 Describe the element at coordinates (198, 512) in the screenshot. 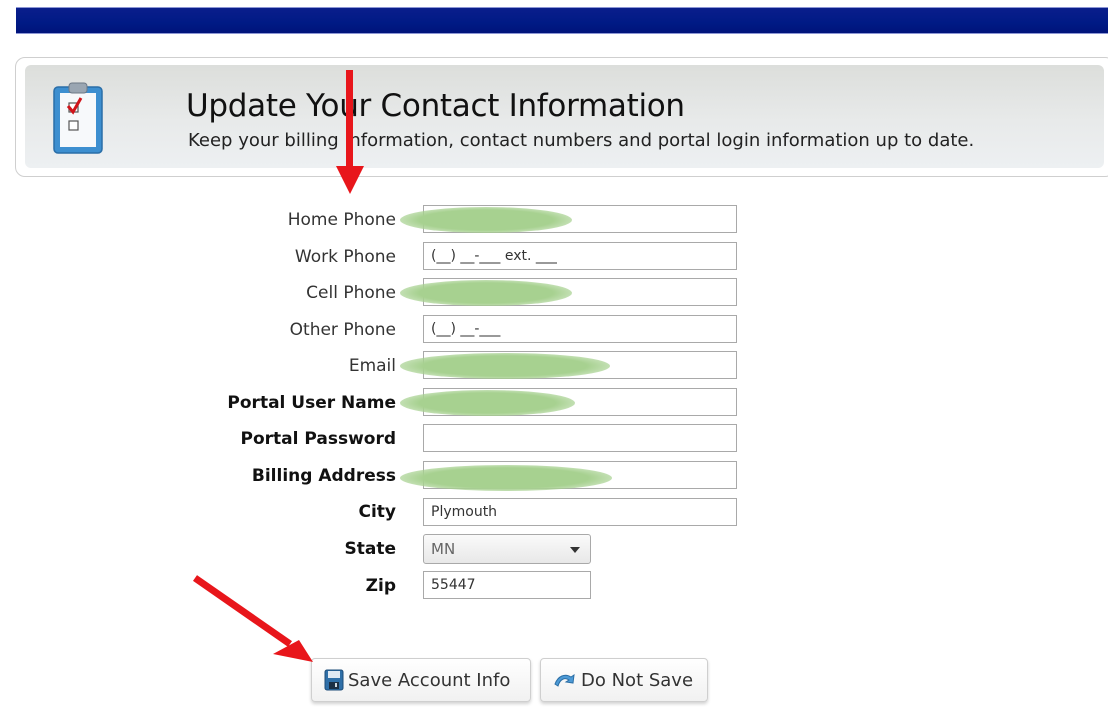

I see `city-row: City` at that location.